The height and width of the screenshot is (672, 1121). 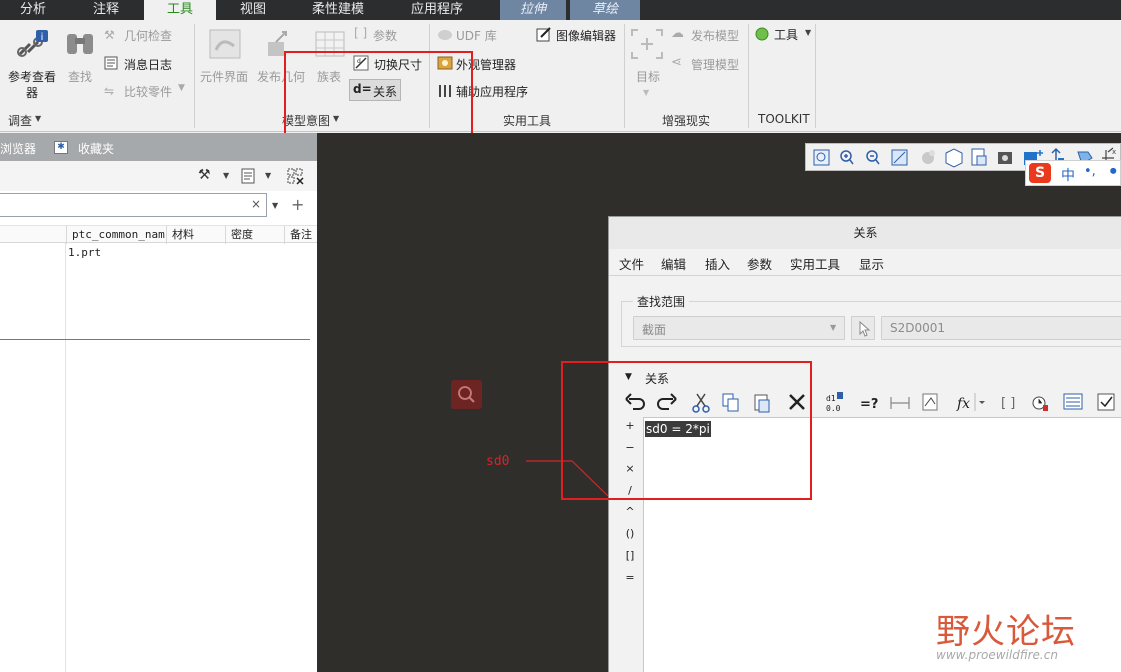 What do you see at coordinates (759, 263) in the screenshot?
I see `menu-parameters: 参数` at bounding box center [759, 263].